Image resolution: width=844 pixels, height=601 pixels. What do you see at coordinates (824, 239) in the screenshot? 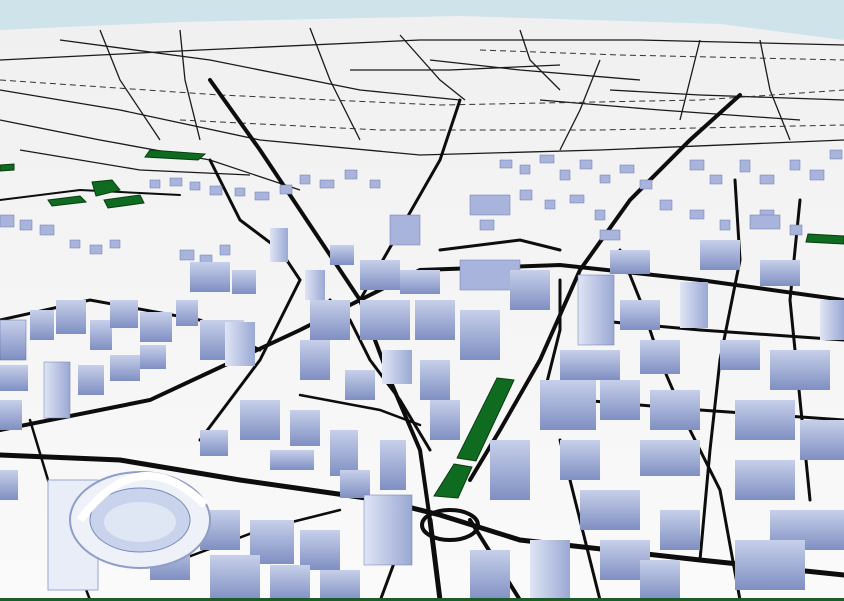
I see `park-right` at bounding box center [824, 239].